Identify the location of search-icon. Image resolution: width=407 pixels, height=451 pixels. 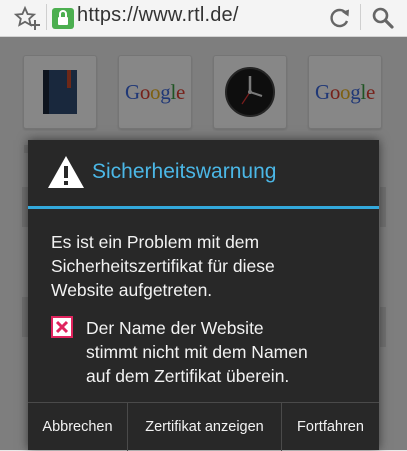
(383, 18).